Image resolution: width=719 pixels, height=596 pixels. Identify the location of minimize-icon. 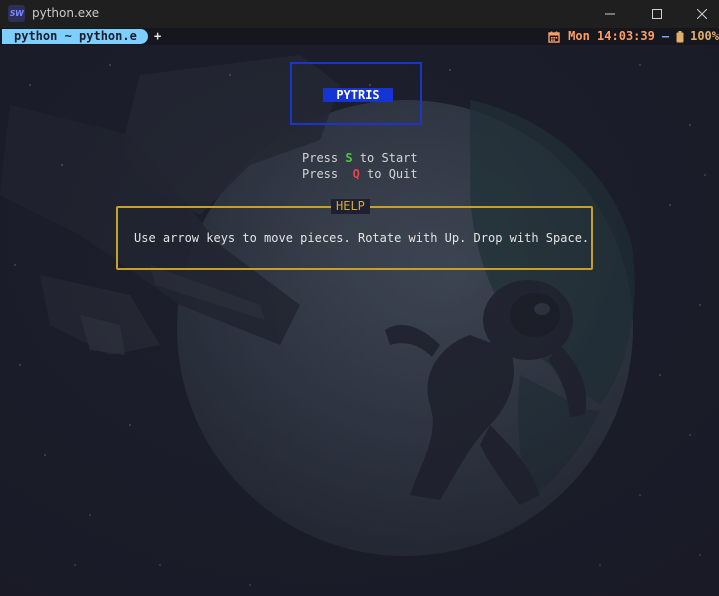
(610, 14).